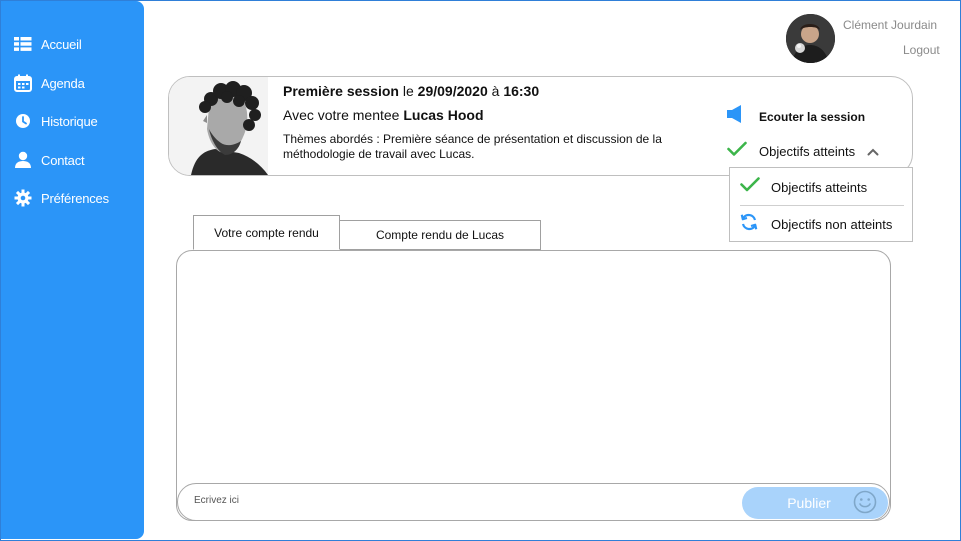  I want to click on calendar-icon, so click(23, 83).